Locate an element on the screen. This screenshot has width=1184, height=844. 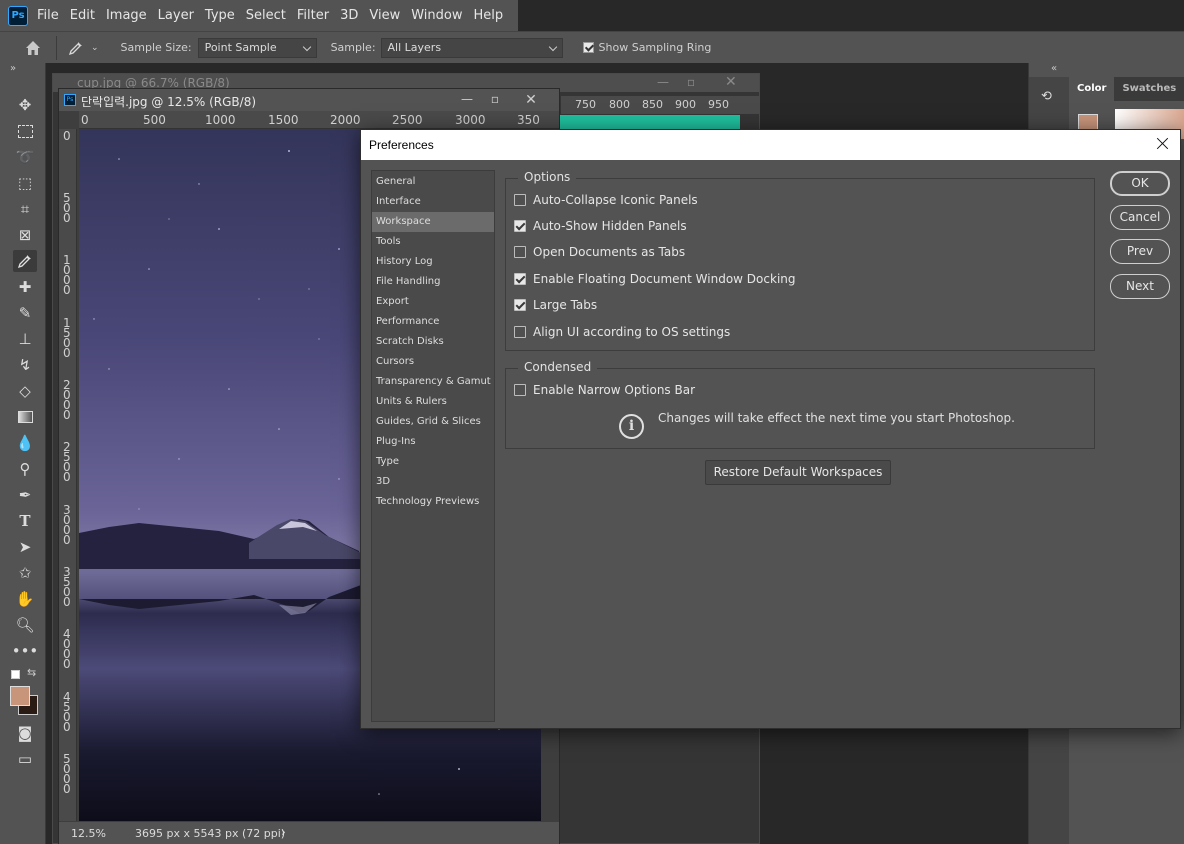
gradient-tool-icon is located at coordinates (25, 417).